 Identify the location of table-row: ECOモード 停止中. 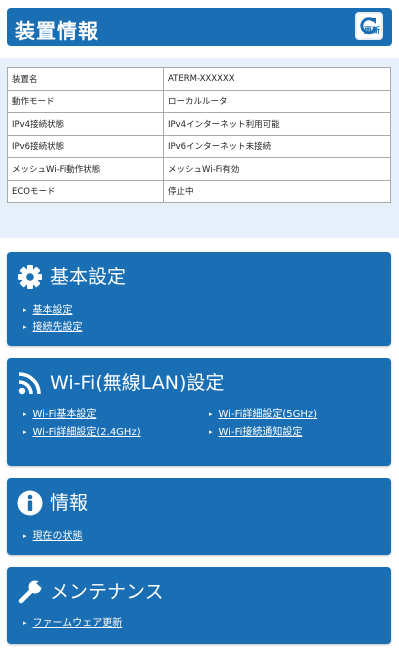
(199, 191).